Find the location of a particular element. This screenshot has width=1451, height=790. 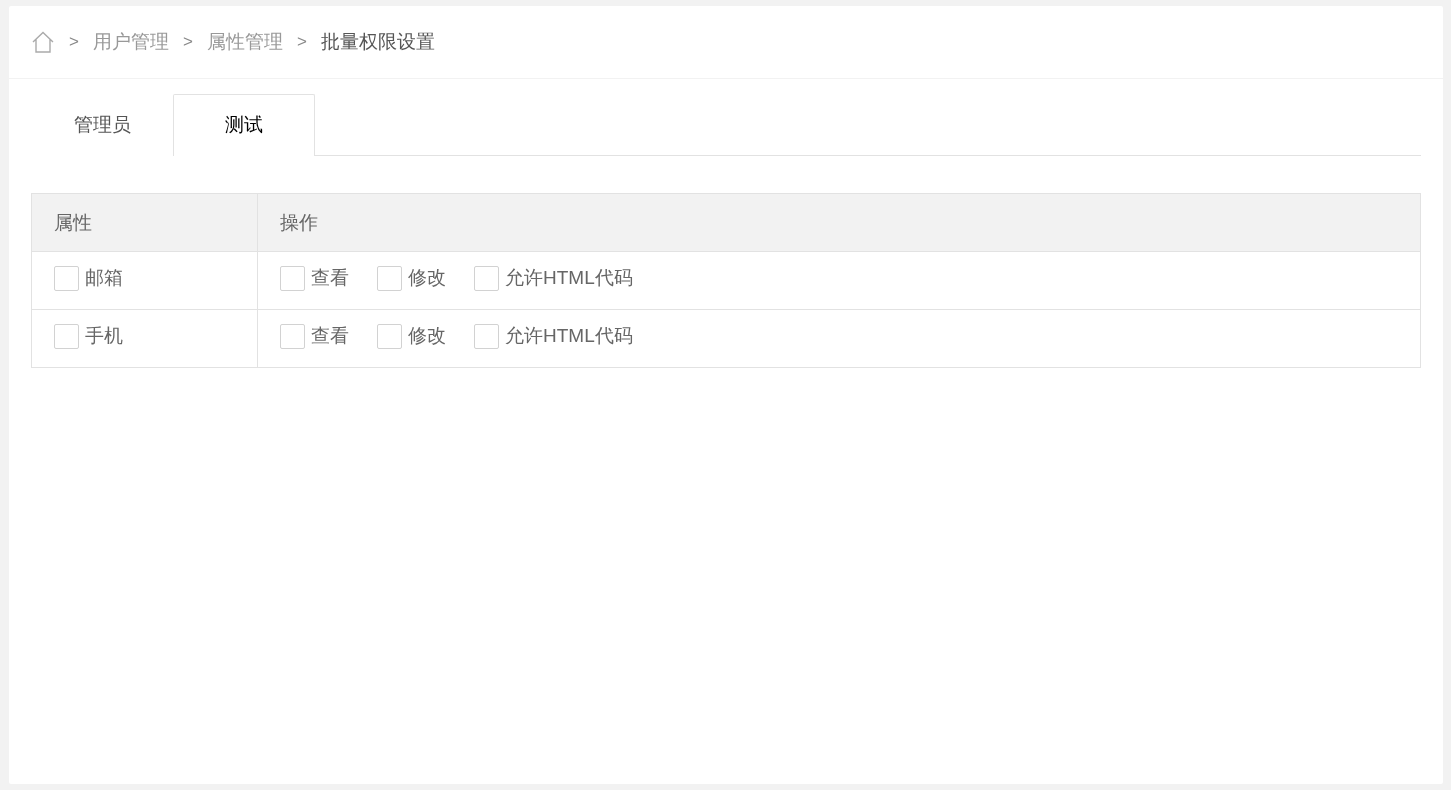

column-header: 操作 is located at coordinates (839, 222).